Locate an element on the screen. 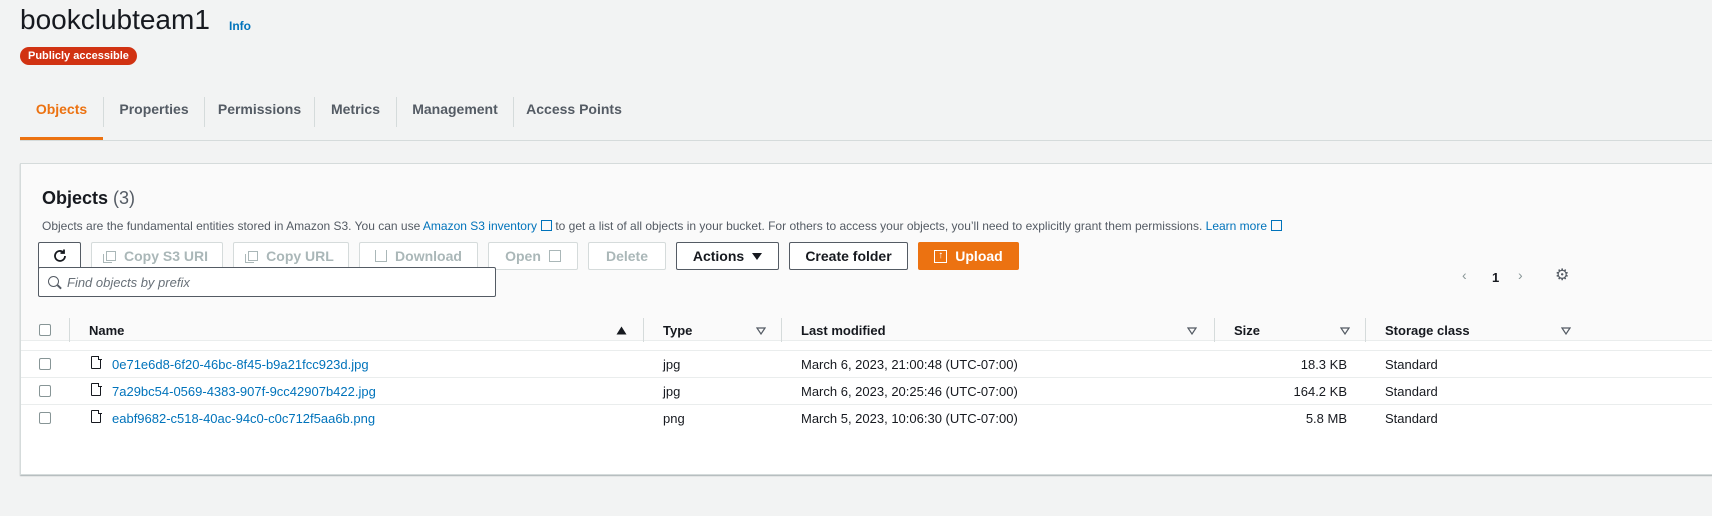 The width and height of the screenshot is (1712, 516). info-link: Info is located at coordinates (240, 26).